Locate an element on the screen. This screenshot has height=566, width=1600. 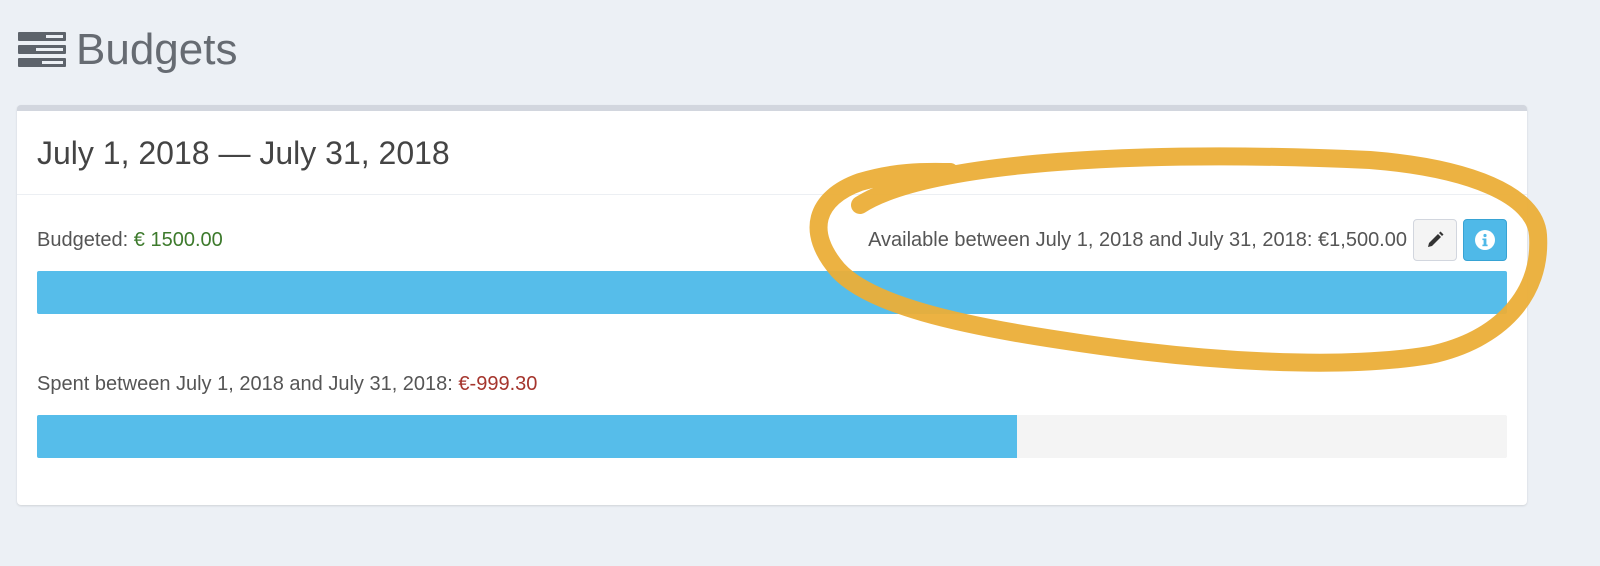
page-header: Budgets is located at coordinates (127, 50).